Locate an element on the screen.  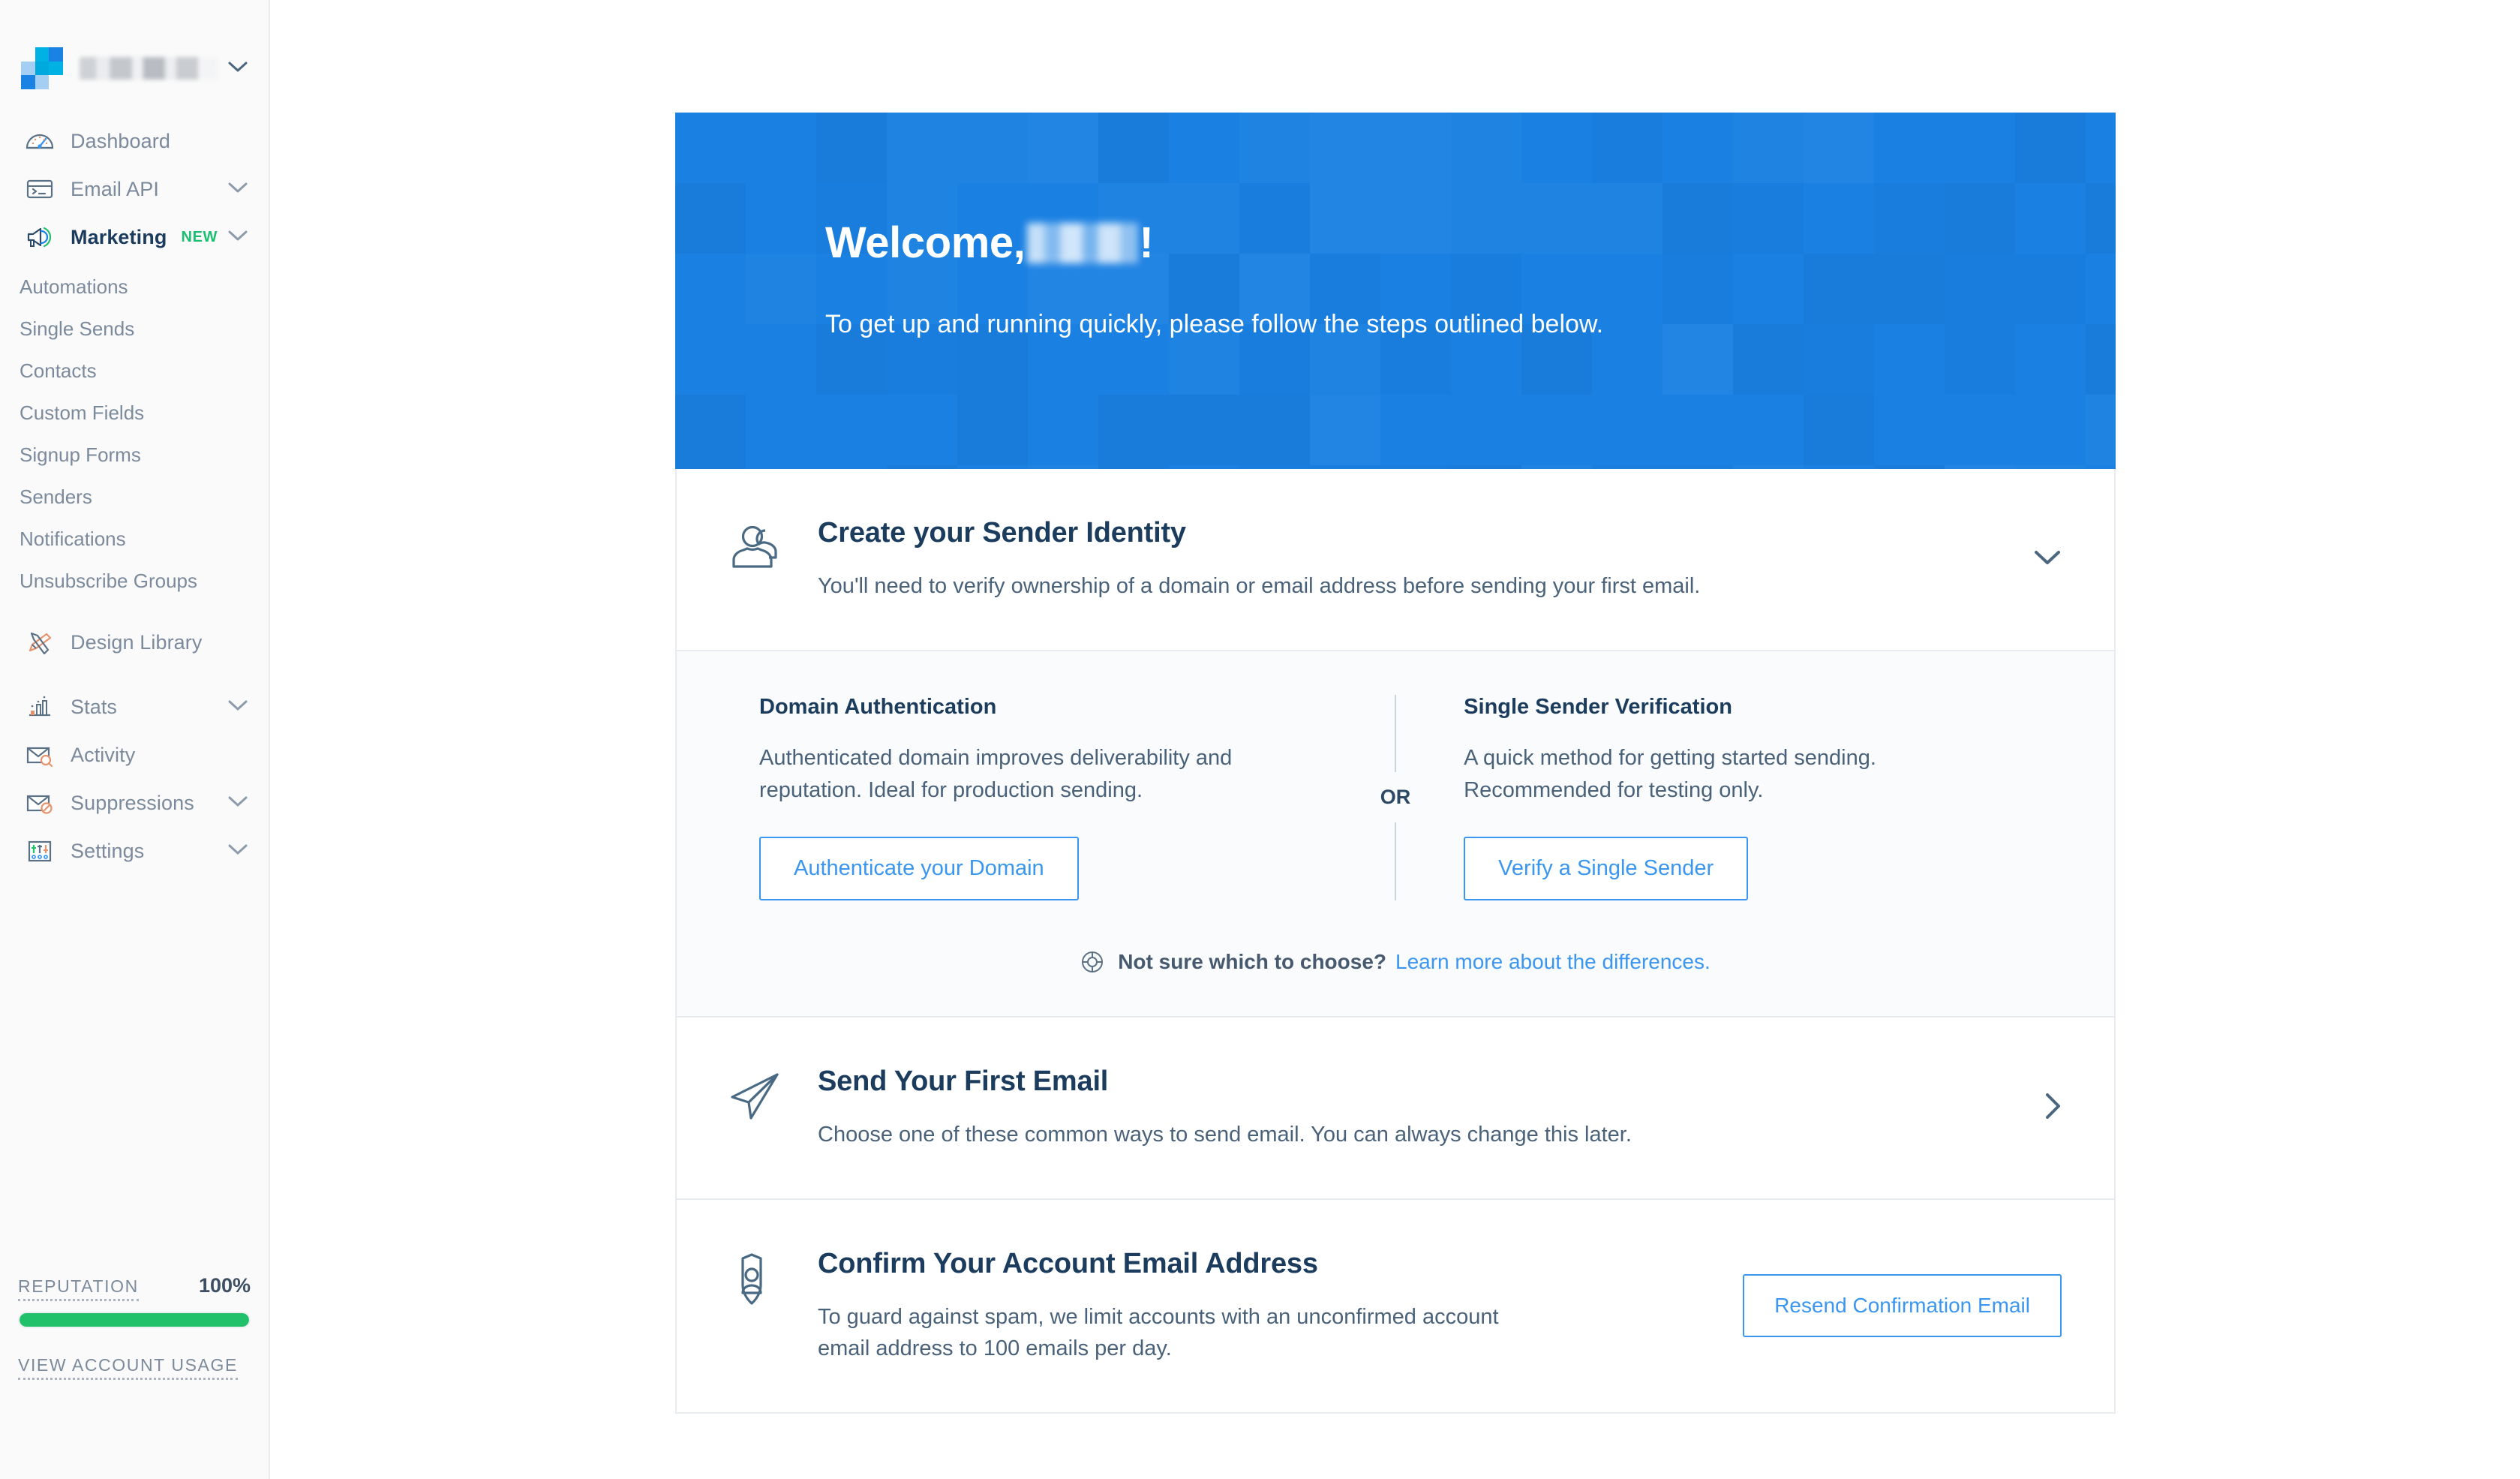
welcome-heading: Welcome, ! is located at coordinates (1470, 243).